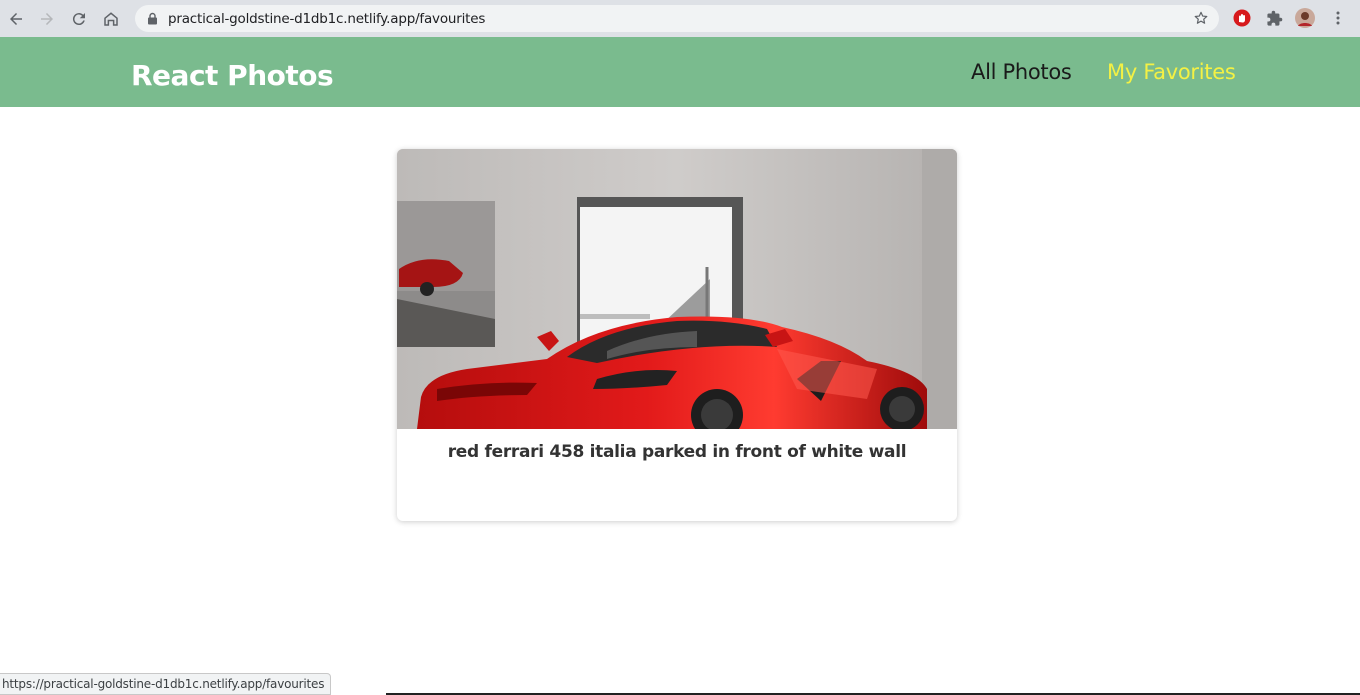 The width and height of the screenshot is (1360, 695). I want to click on avatar-icon, so click(1305, 18).